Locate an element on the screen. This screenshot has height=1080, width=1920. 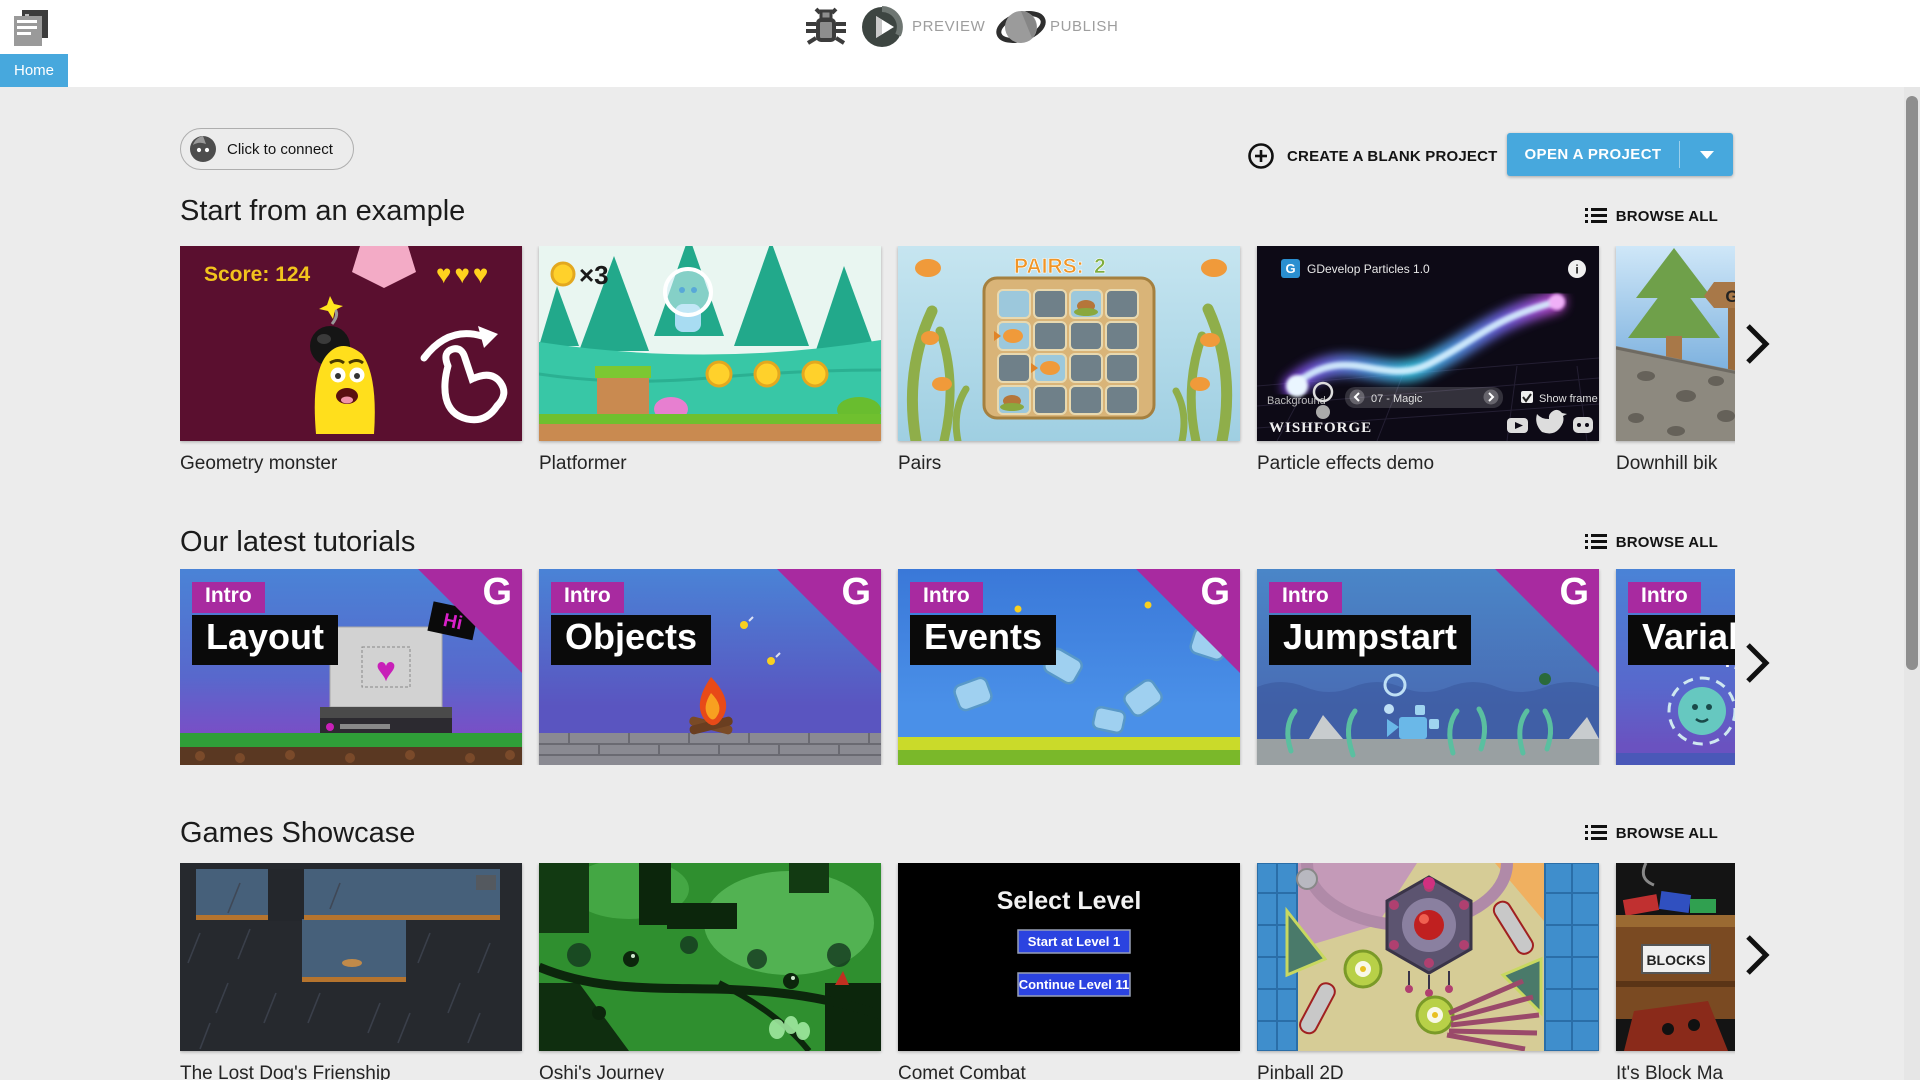
showcase-card-blocks: BLOCKS It's Block Ma is located at coordinates (1675, 971).